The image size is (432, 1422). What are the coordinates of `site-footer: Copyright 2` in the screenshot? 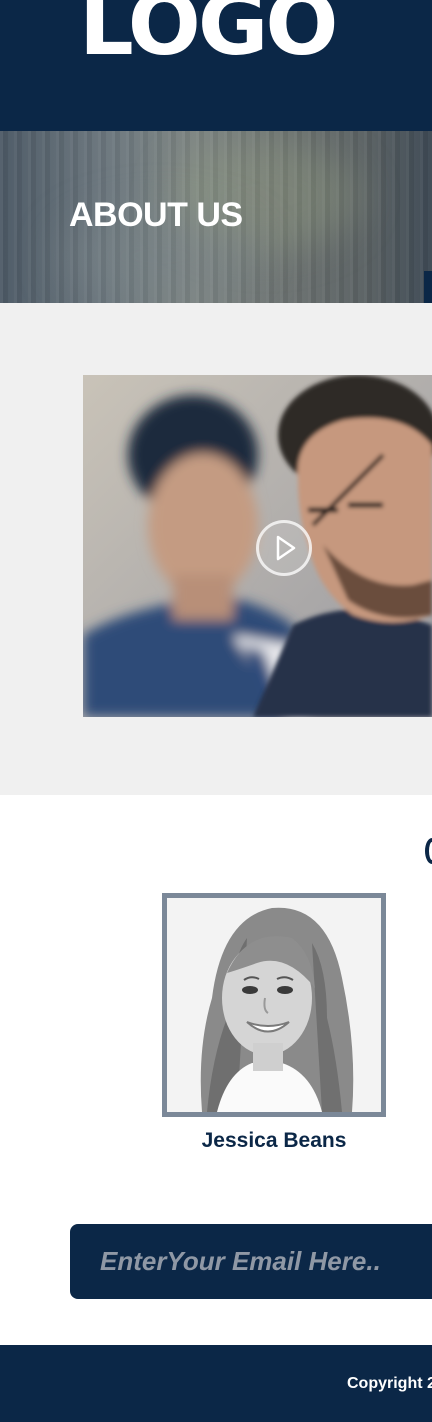 It's located at (216, 1383).